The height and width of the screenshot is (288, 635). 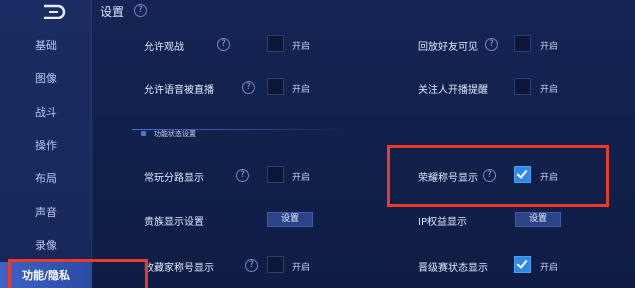 I want to click on allow-voice-stream-checkbox, so click(x=275, y=86).